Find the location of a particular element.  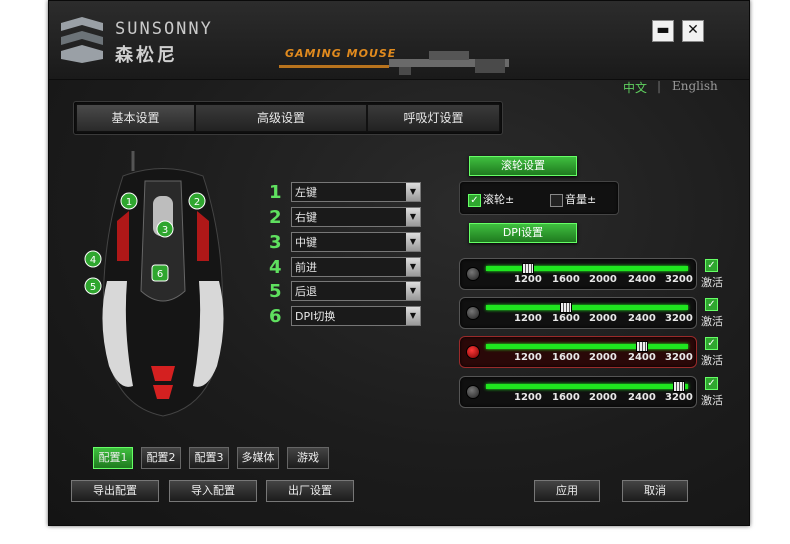

profile-button-3: 配置3 is located at coordinates (209, 458).